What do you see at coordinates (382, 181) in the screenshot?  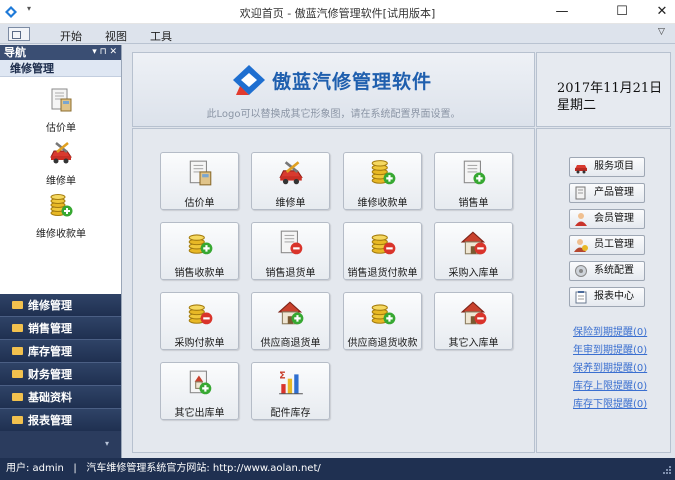 I see `tile-repair-receipt: 维修收款单` at bounding box center [382, 181].